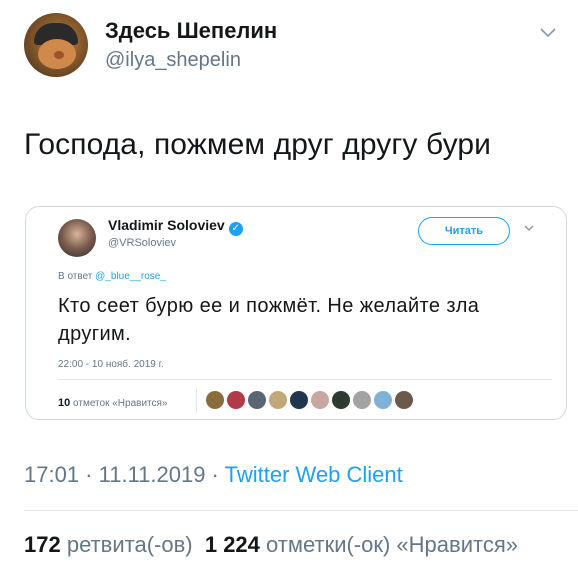  Describe the element at coordinates (235, 229) in the screenshot. I see `verified-icon: ✓` at that location.